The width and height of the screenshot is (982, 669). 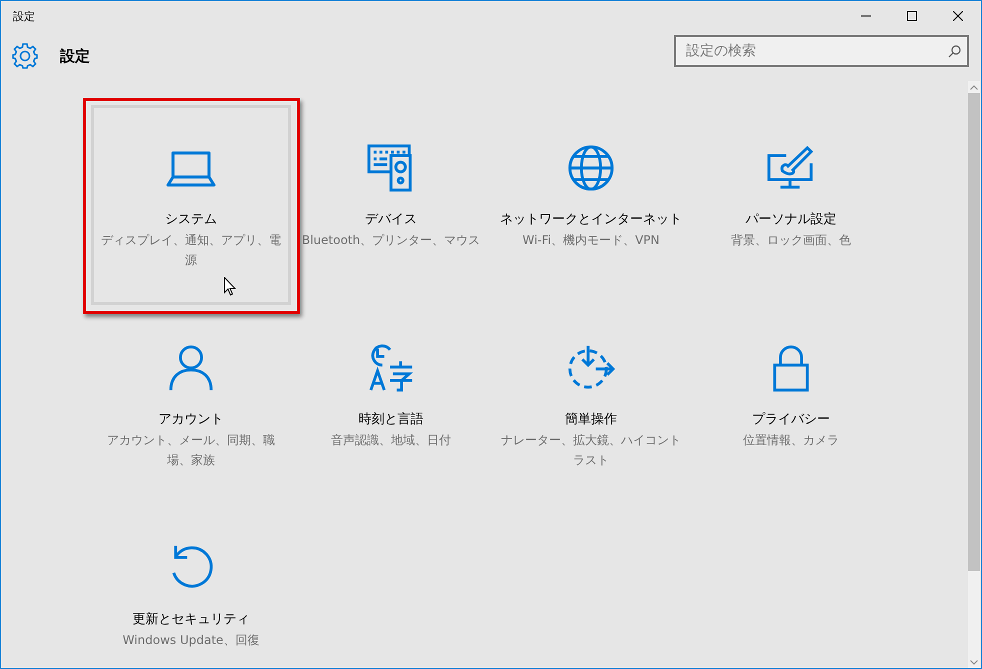 What do you see at coordinates (25, 56) in the screenshot?
I see `settings-icon` at bounding box center [25, 56].